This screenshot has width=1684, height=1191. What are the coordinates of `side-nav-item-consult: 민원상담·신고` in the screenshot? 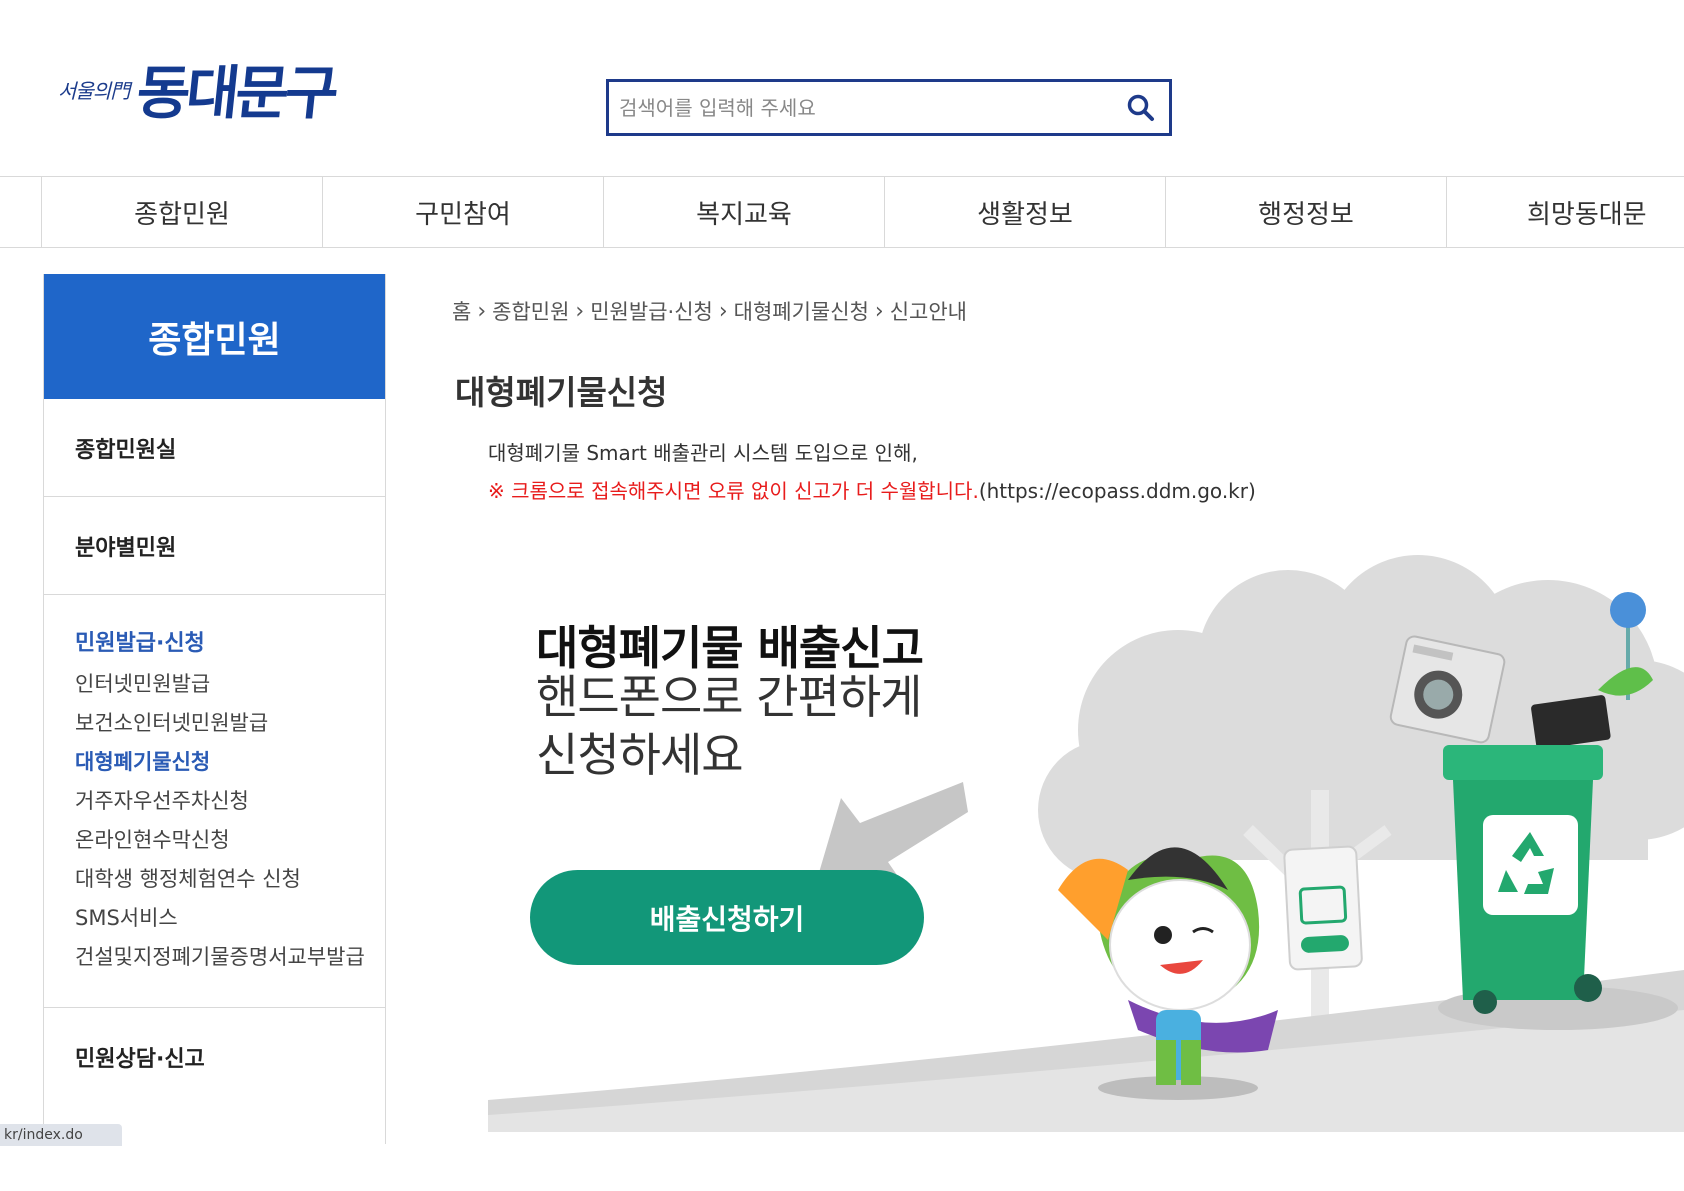 It's located at (140, 1057).